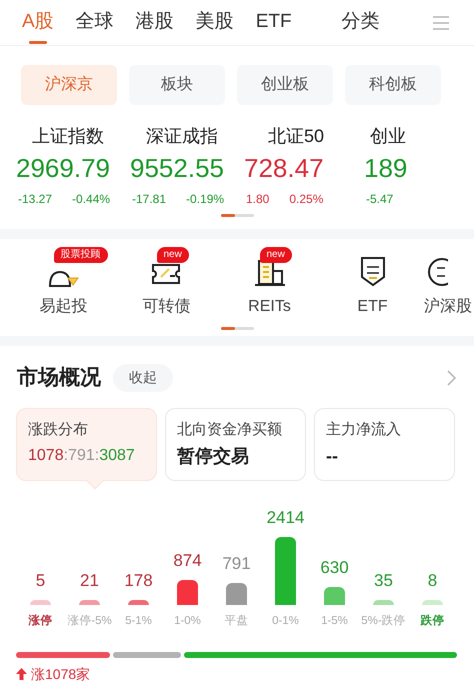  Describe the element at coordinates (60, 674) in the screenshot. I see `breadth-caption: 涨1078家` at that location.